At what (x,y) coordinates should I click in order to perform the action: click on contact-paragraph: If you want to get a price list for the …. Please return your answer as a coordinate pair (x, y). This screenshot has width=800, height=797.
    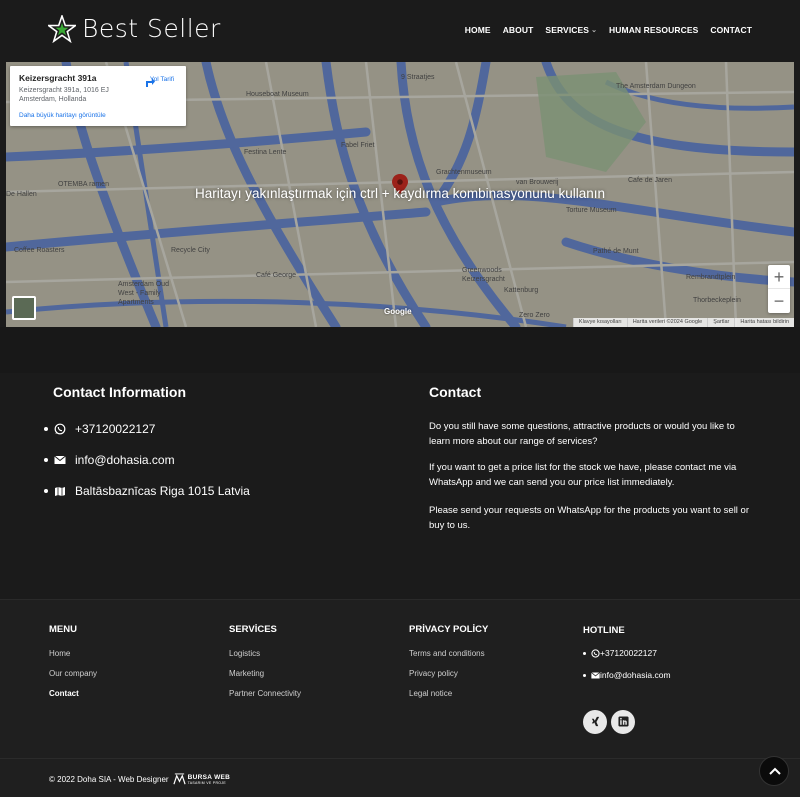
    Looking at the image, I should click on (583, 475).